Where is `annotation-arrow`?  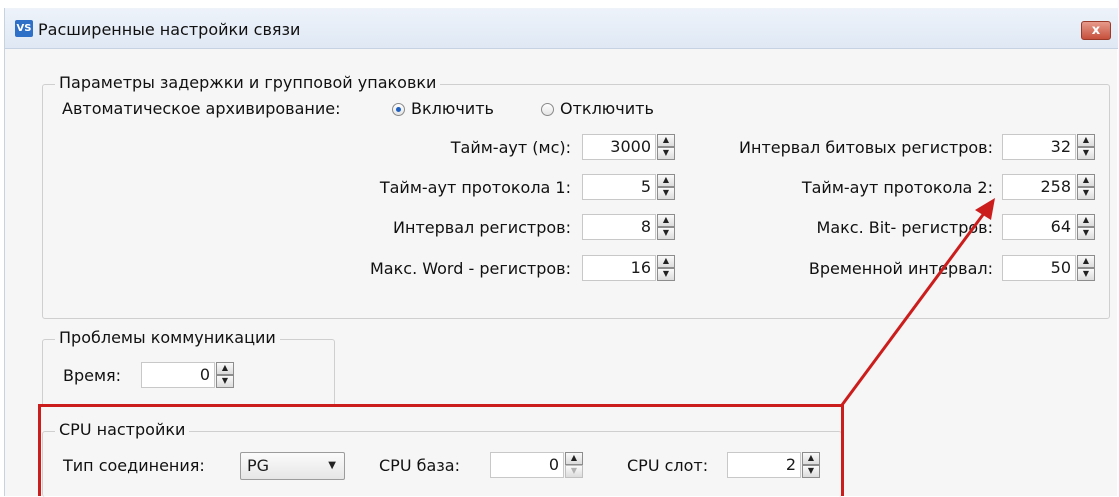
annotation-arrow is located at coordinates (917, 302).